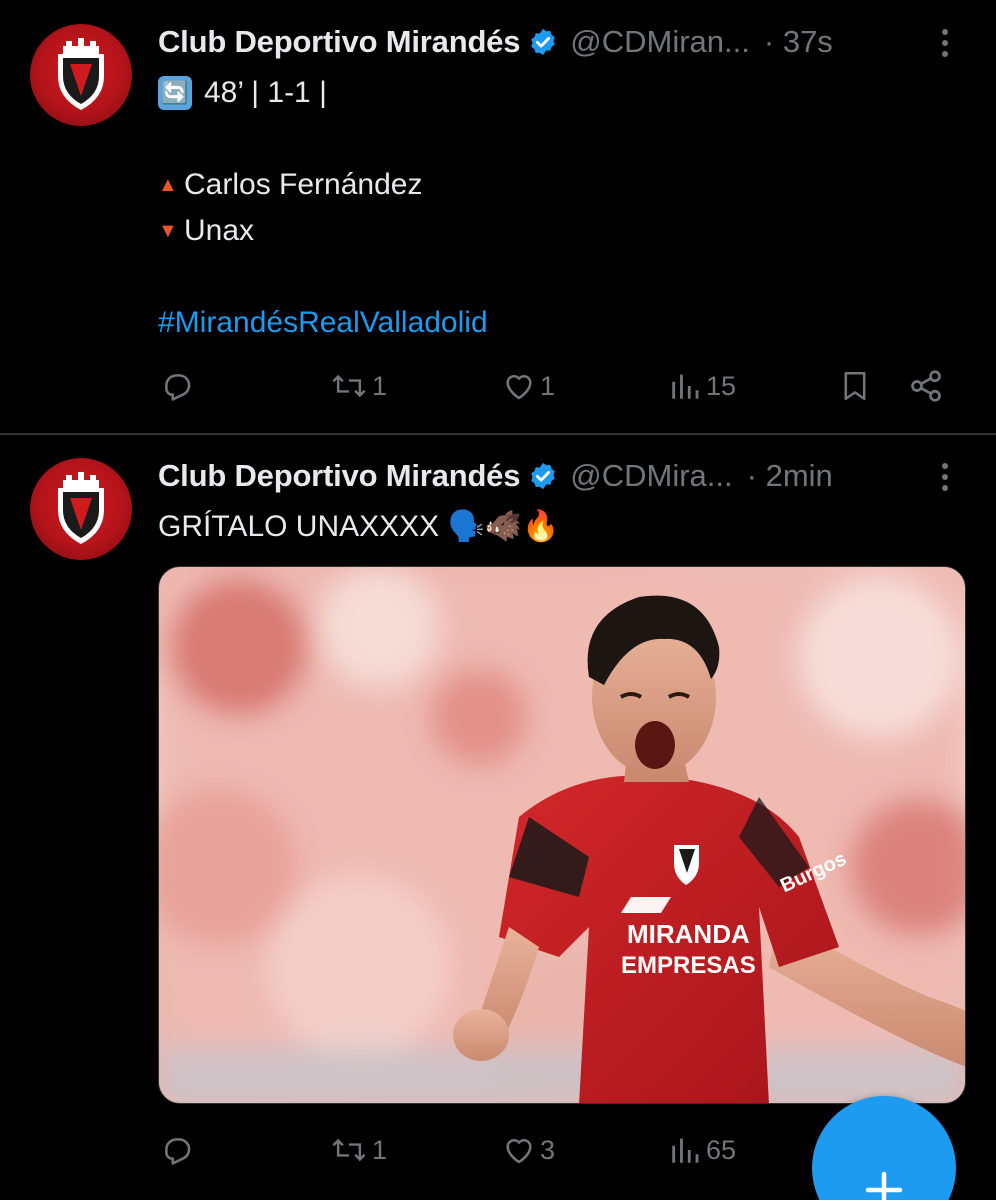 Image resolution: width=996 pixels, height=1200 pixels. What do you see at coordinates (688, 965) in the screenshot?
I see `shirt-sponsor-line2: EMPRESAS` at bounding box center [688, 965].